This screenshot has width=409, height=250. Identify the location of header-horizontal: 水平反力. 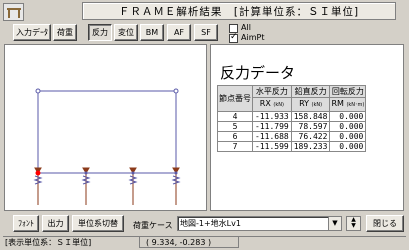
(272, 91).